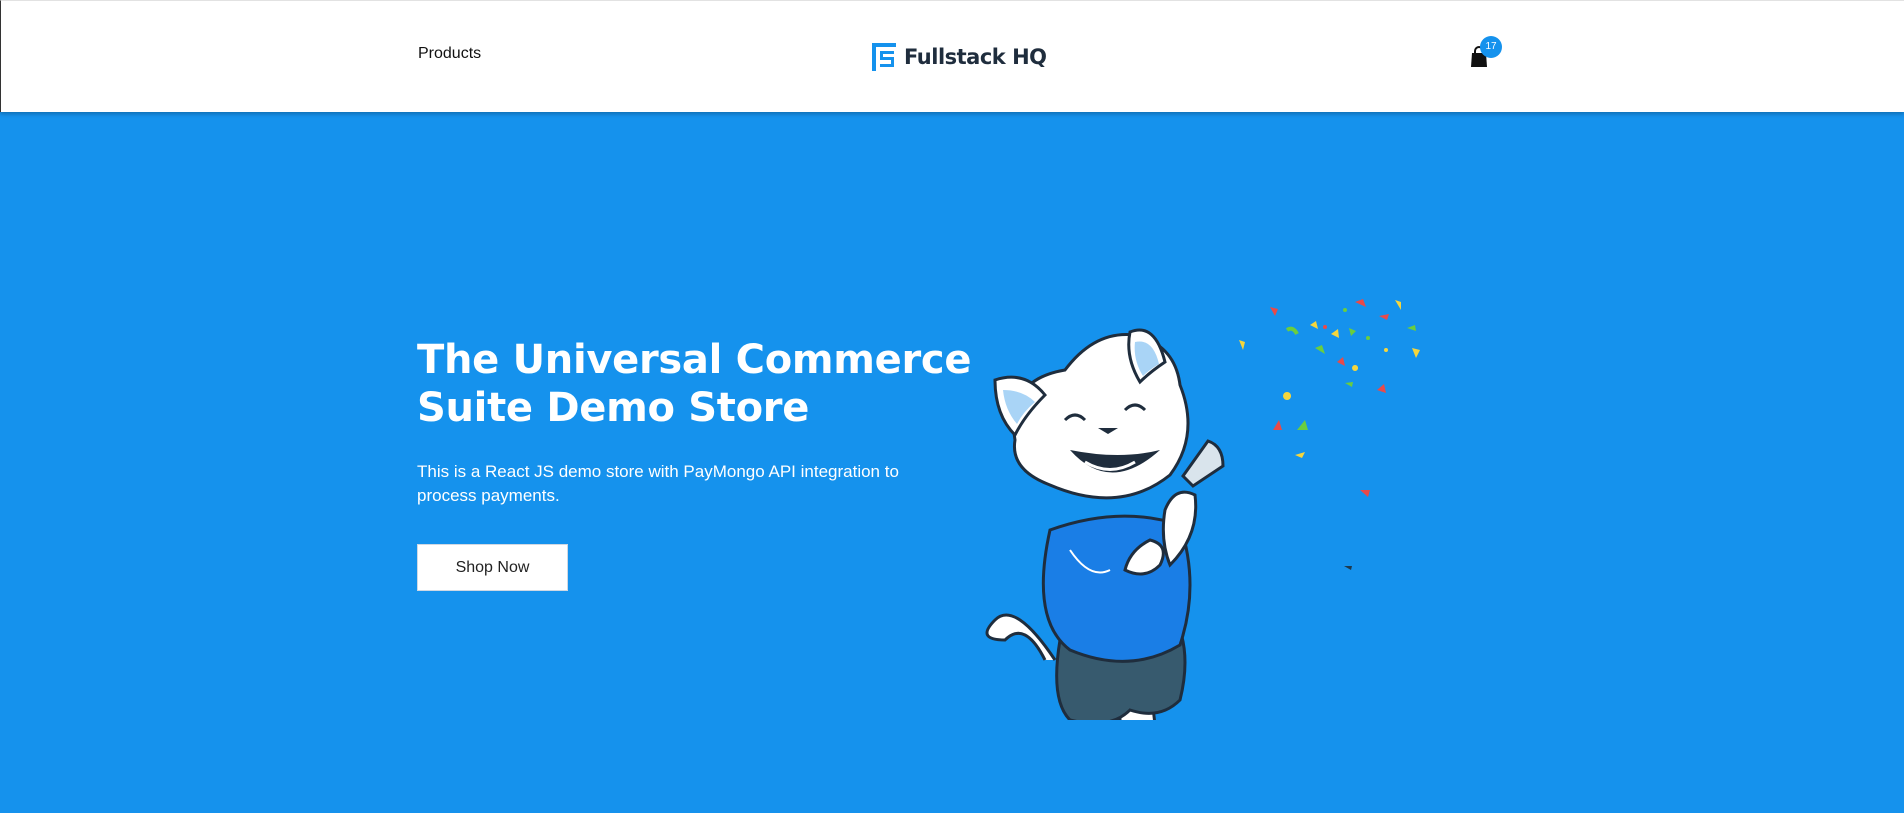 The width and height of the screenshot is (1904, 813). Describe the element at coordinates (884, 57) in the screenshot. I see `fullstack-logo-icon` at that location.